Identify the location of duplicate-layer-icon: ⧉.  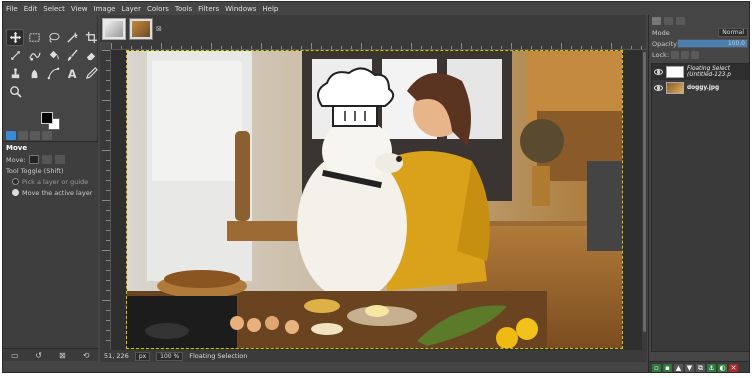
(700, 367).